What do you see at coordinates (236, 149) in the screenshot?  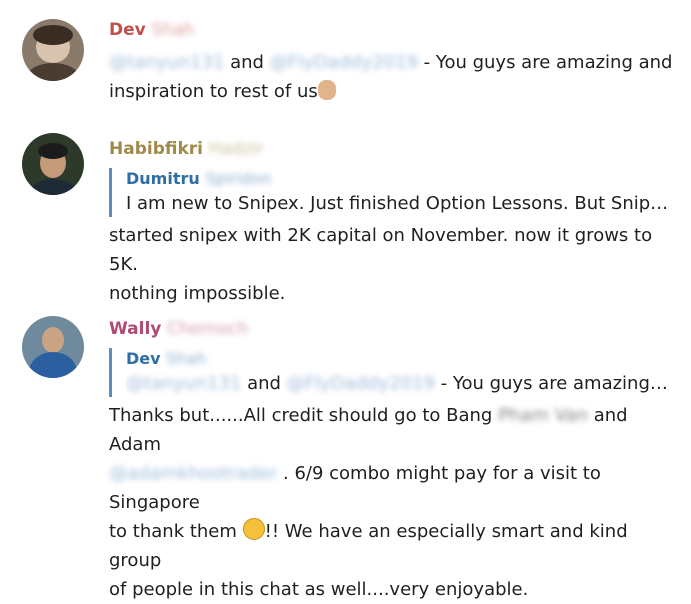 I see `sender-last-name: Hadzir` at bounding box center [236, 149].